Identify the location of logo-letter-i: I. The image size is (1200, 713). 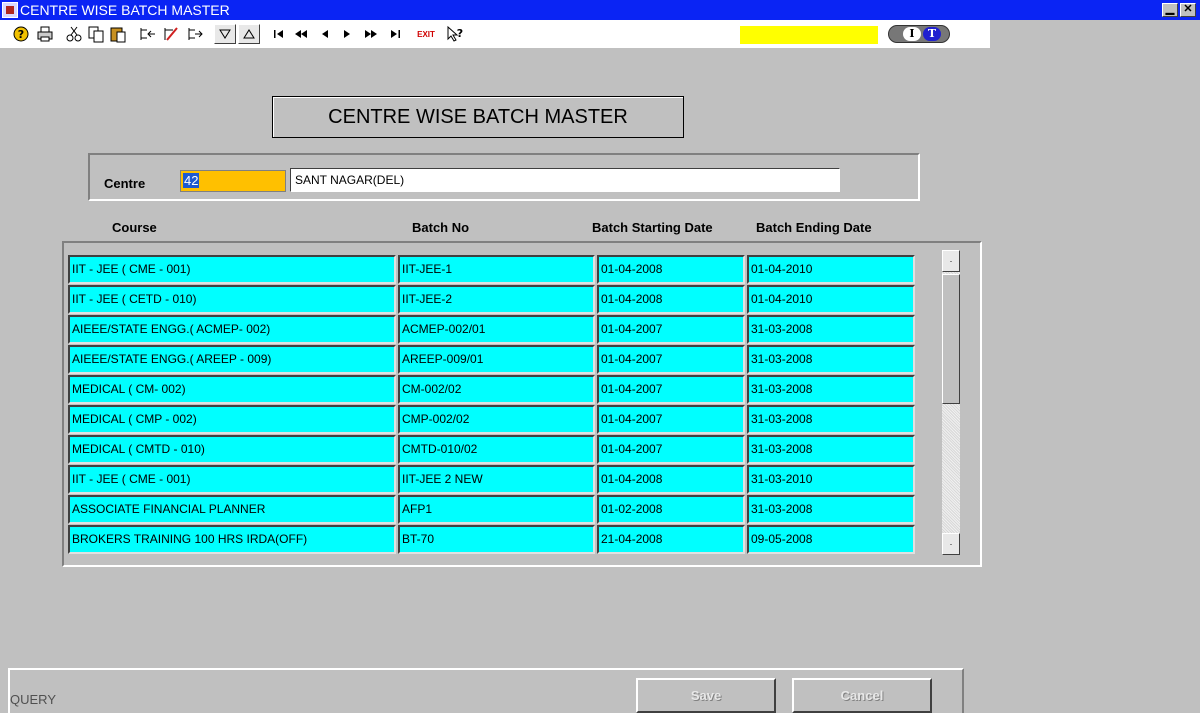
(912, 34).